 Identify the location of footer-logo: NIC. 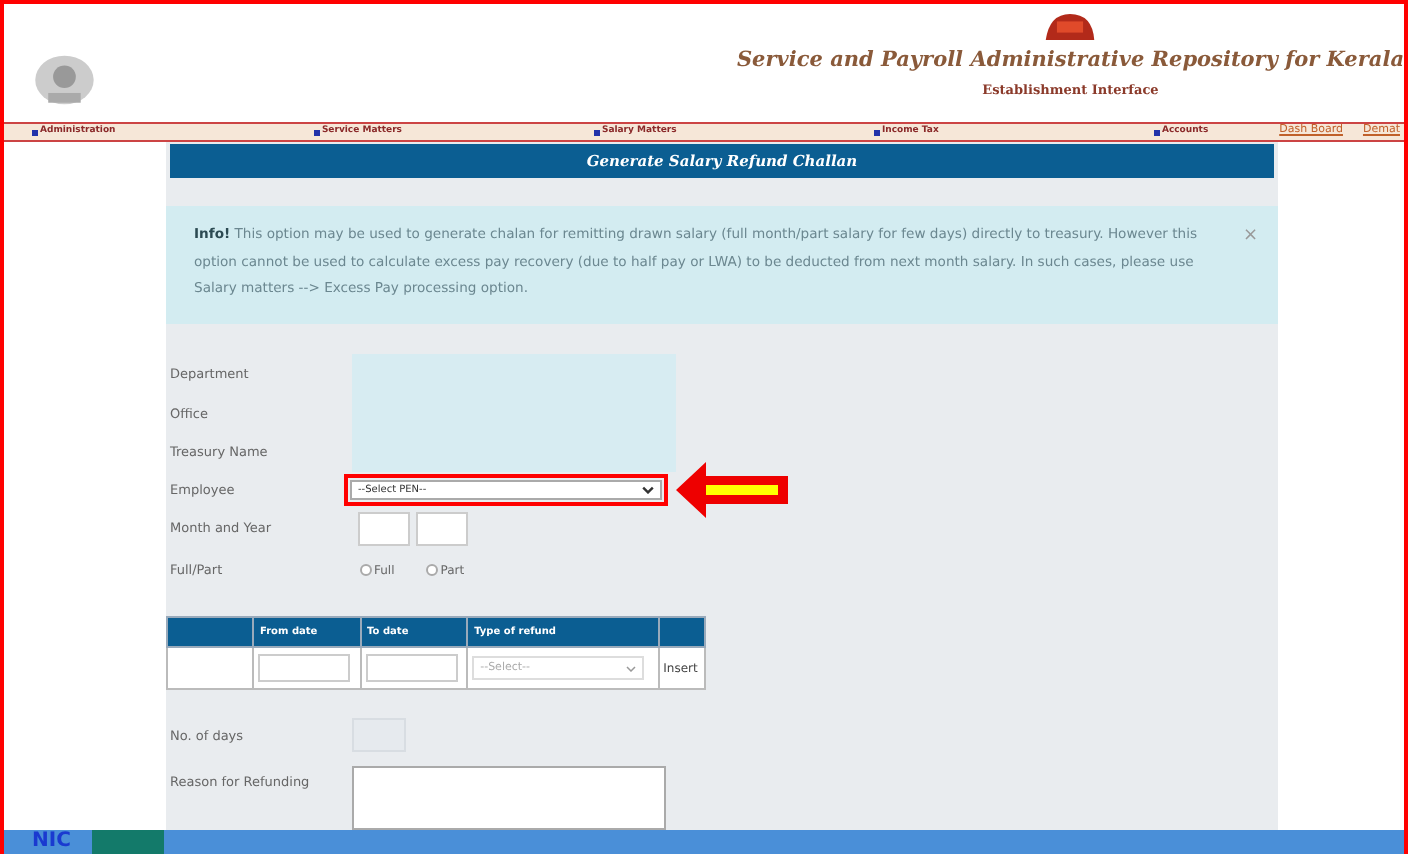
(51, 842).